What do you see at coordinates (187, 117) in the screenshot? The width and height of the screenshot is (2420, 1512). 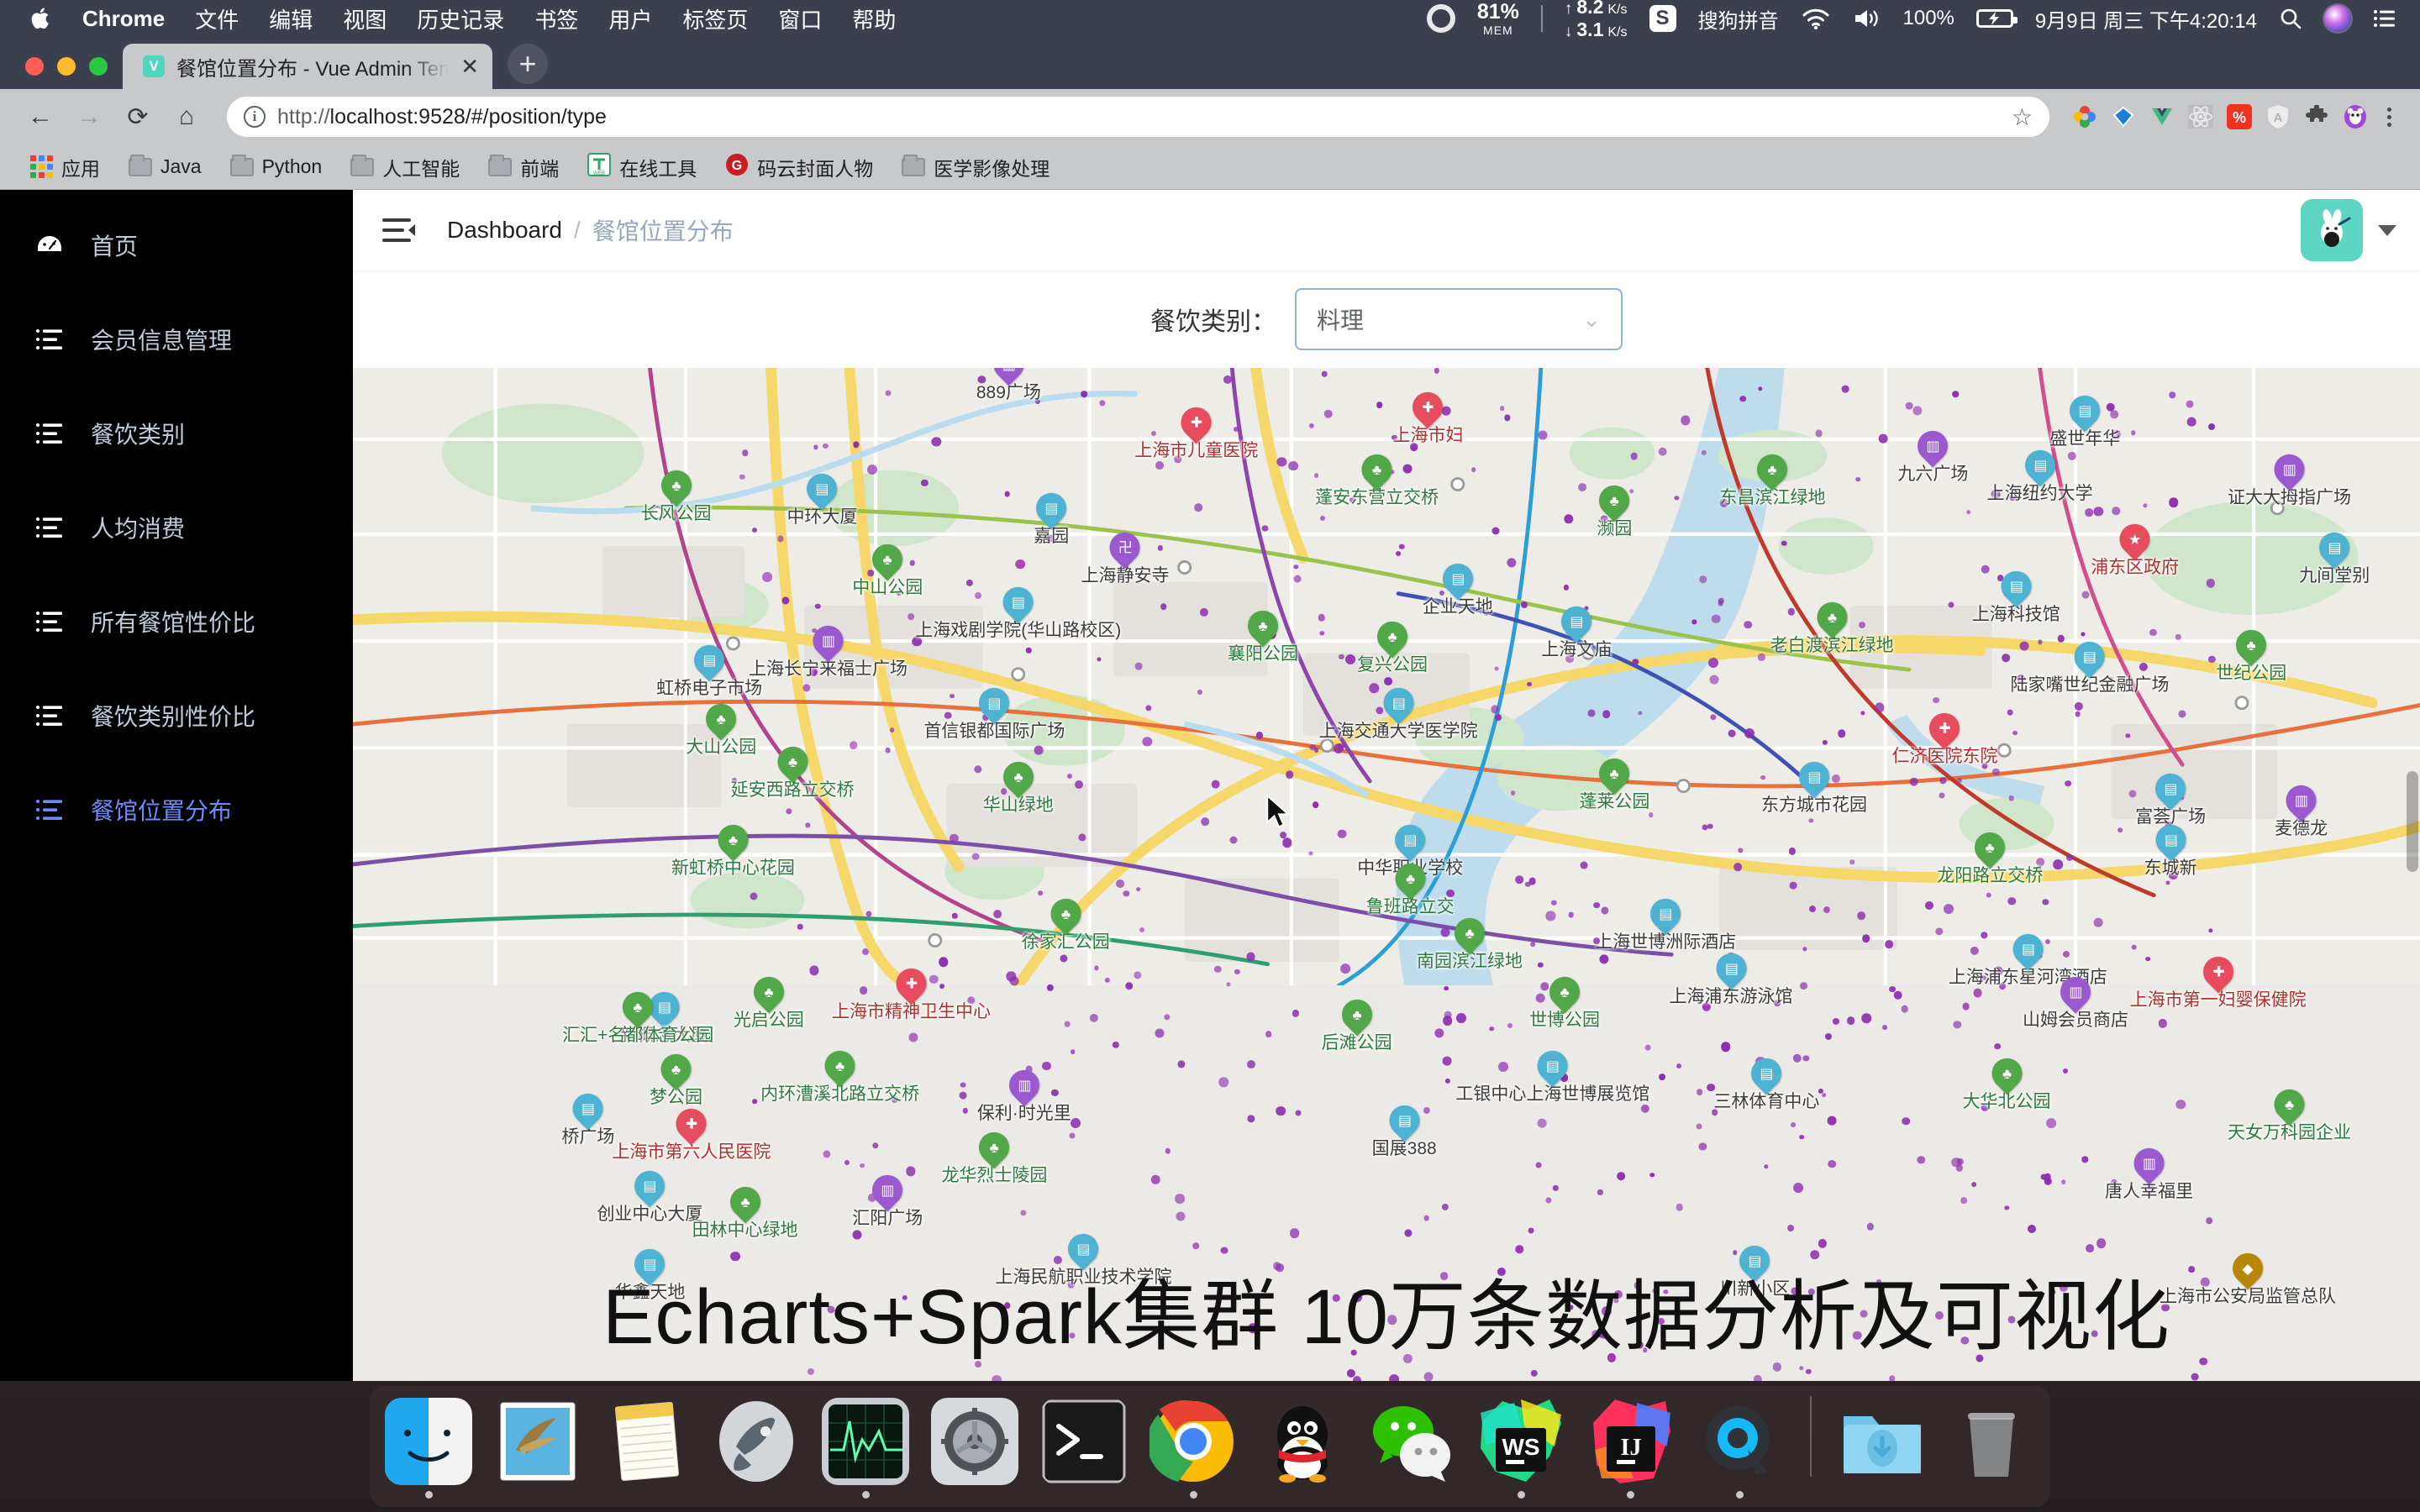 I see `home-button: ⌂` at bounding box center [187, 117].